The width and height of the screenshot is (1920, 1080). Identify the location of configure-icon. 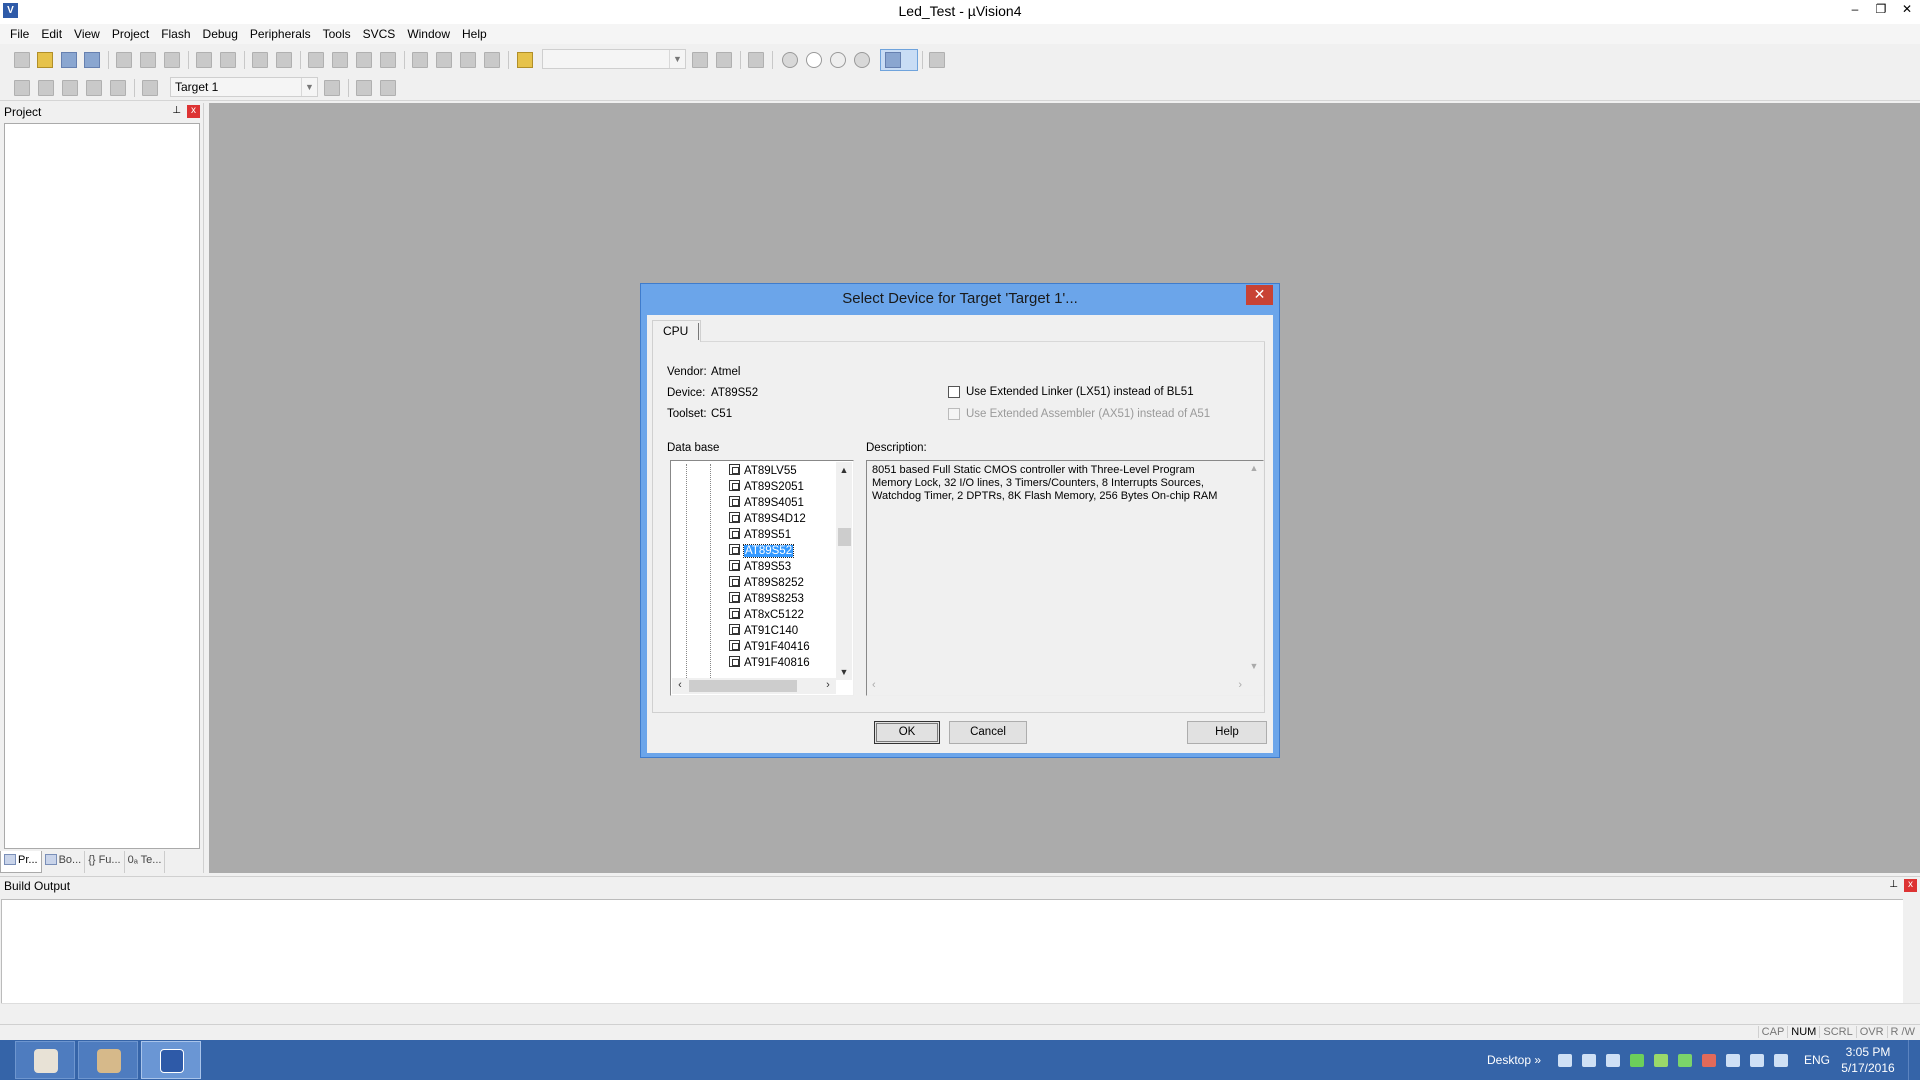
(937, 60).